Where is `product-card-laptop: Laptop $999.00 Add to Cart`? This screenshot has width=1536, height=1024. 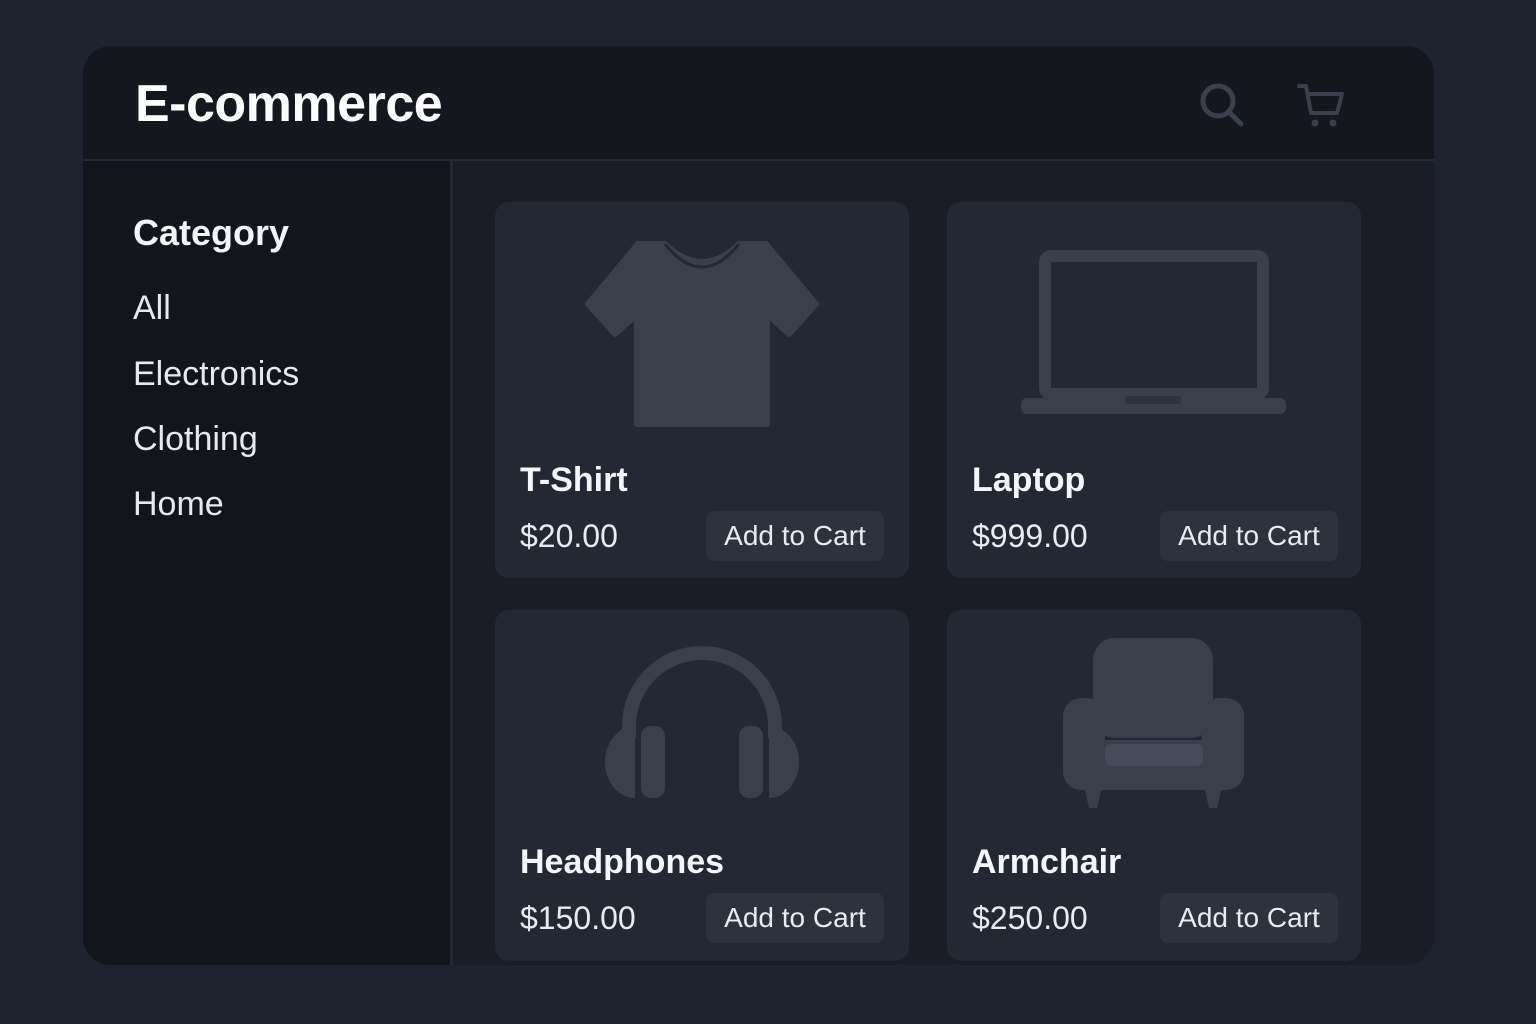
product-card-laptop: Laptop $999.00 Add to Cart is located at coordinates (1154, 390).